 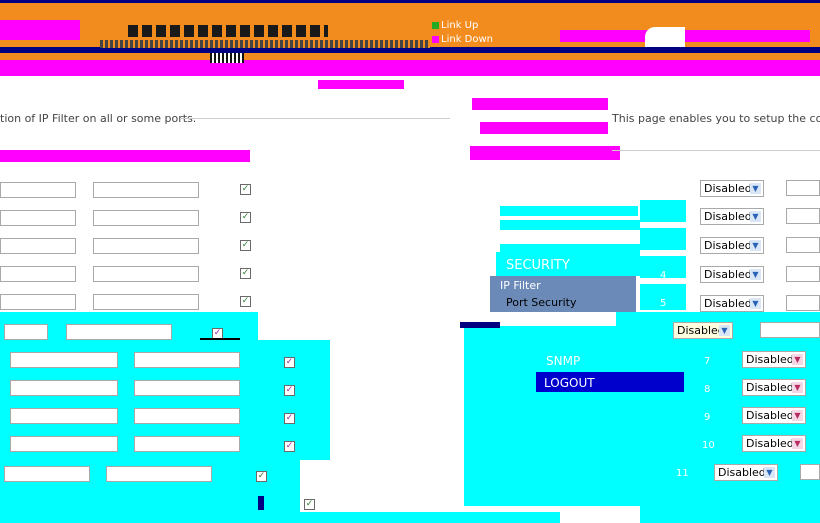 I want to click on left-column-header, so click(x=125, y=156).